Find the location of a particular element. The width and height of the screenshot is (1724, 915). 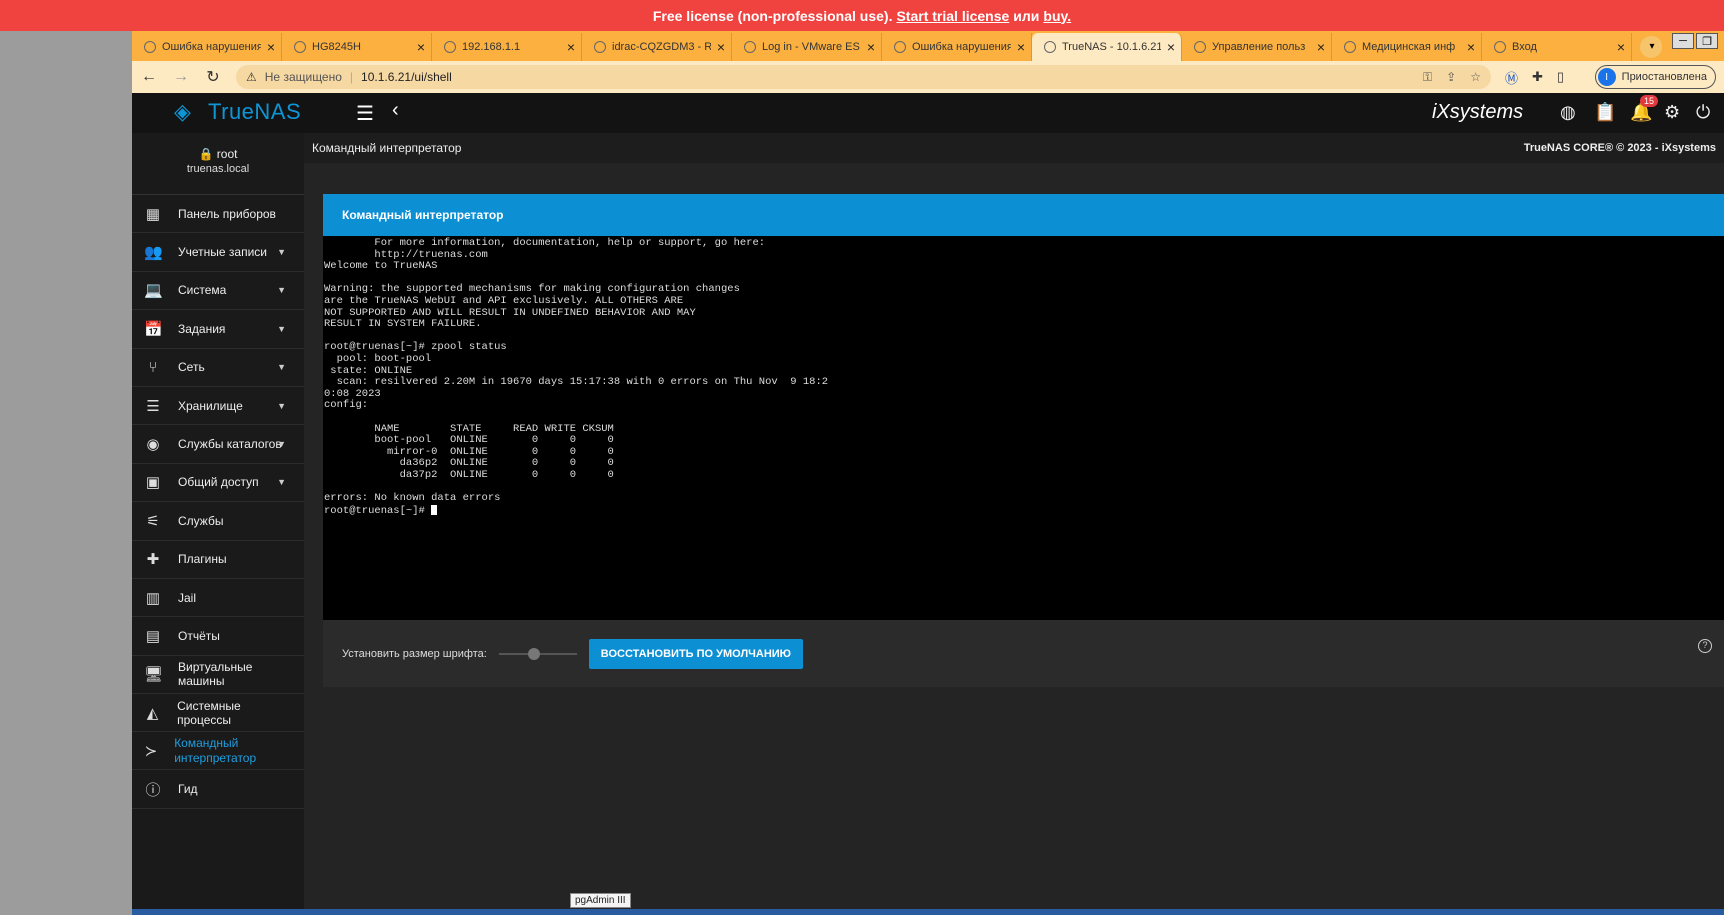

font-size-slider is located at coordinates (537, 653).